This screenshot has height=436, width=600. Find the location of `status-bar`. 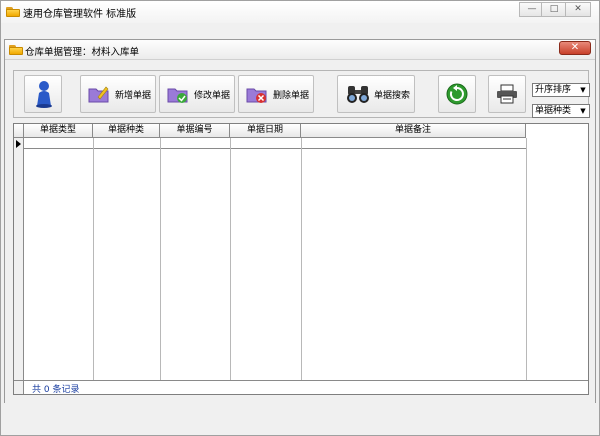

status-bar is located at coordinates (300, 412).